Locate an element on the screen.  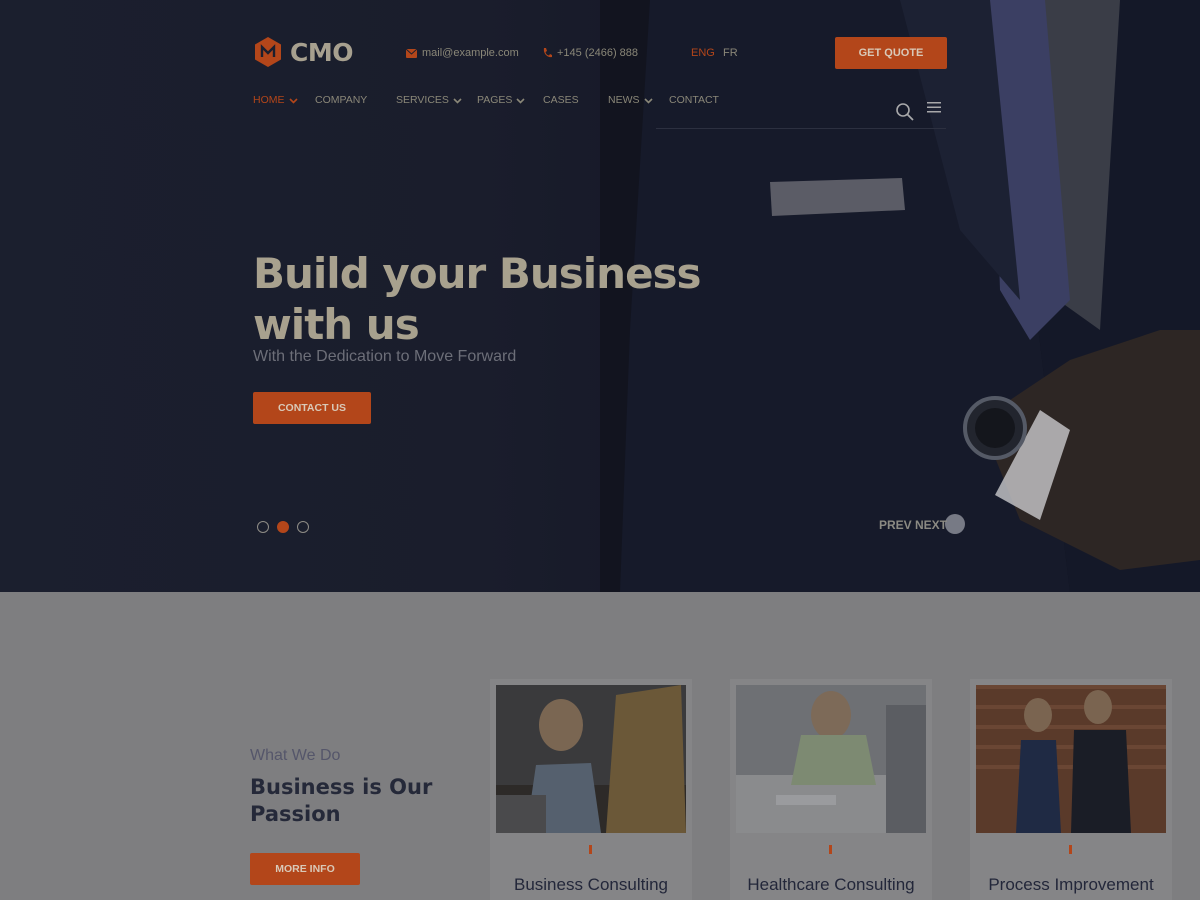
nav-item-cases: CASES is located at coordinates (561, 100).